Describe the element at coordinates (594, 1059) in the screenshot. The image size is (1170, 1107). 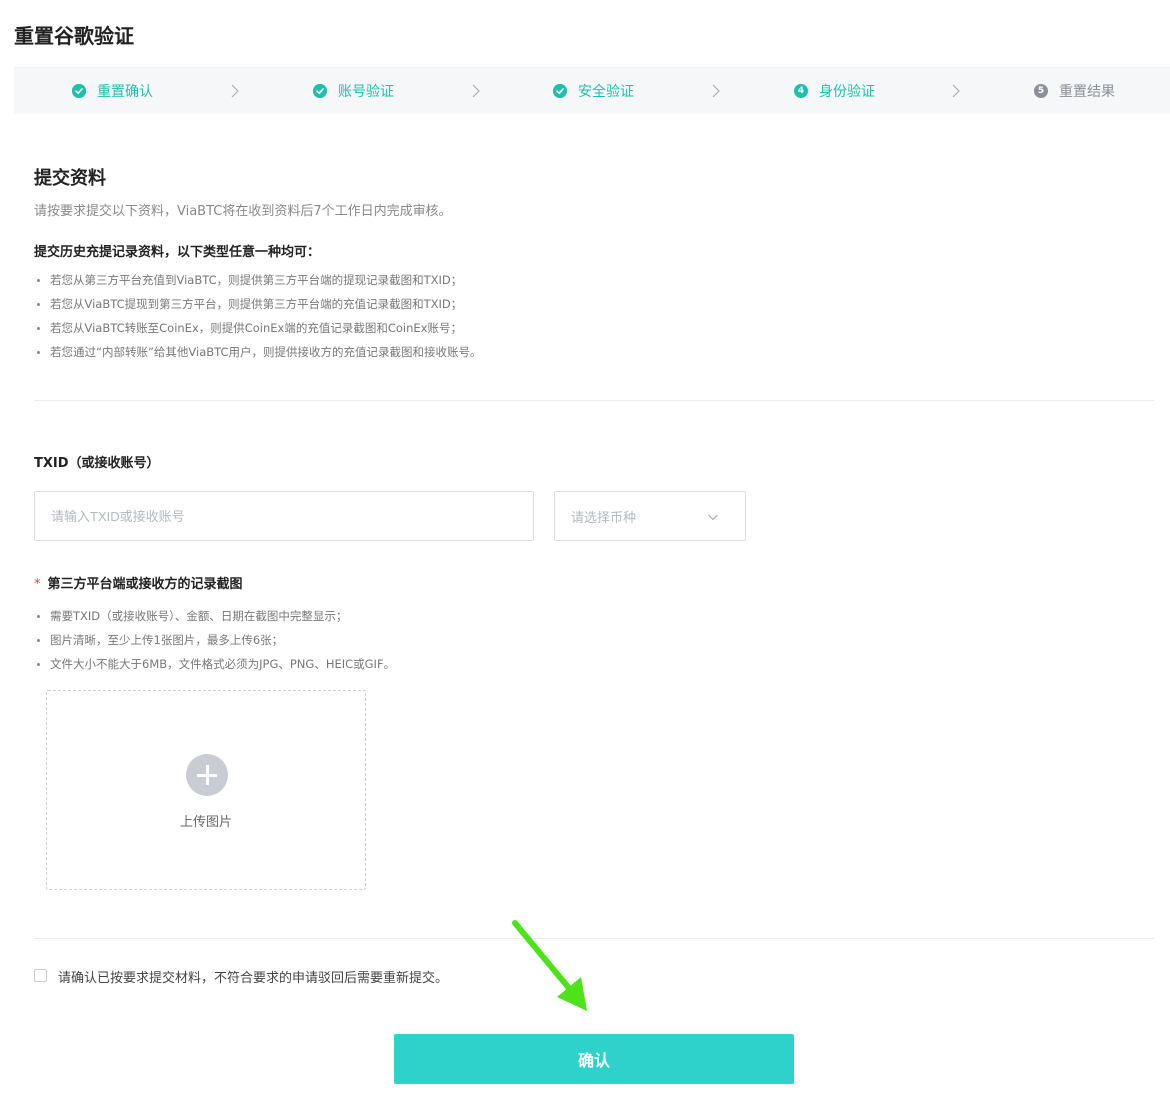
I see `confirm-button: 确认` at that location.